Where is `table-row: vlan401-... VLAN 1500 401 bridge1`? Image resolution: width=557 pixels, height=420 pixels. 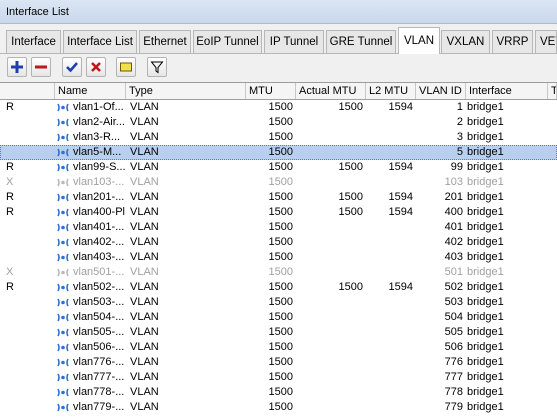
table-row: vlan401-... VLAN 1500 401 bridge1 is located at coordinates (278, 227).